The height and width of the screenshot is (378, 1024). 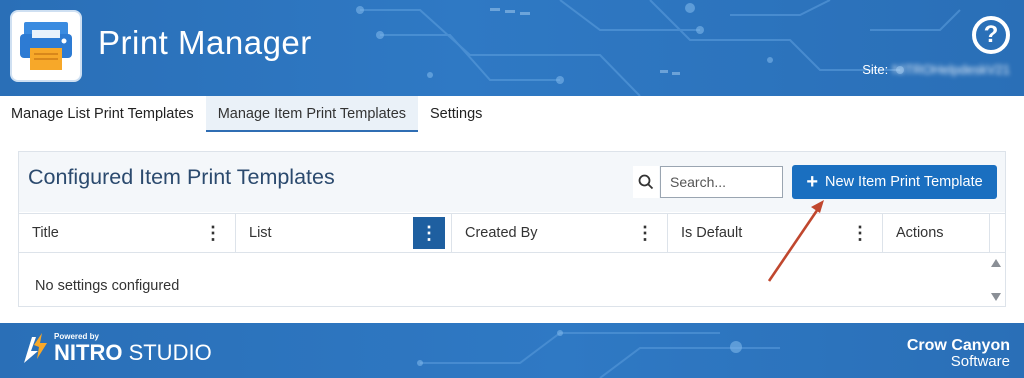 What do you see at coordinates (712, 233) in the screenshot?
I see `column-label: Is Default` at bounding box center [712, 233].